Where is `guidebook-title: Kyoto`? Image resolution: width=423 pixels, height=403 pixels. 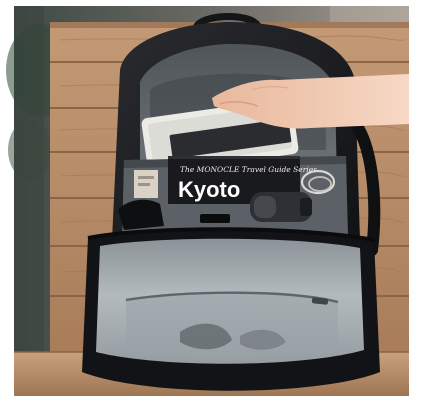
guidebook-title: Kyoto is located at coordinates (209, 189).